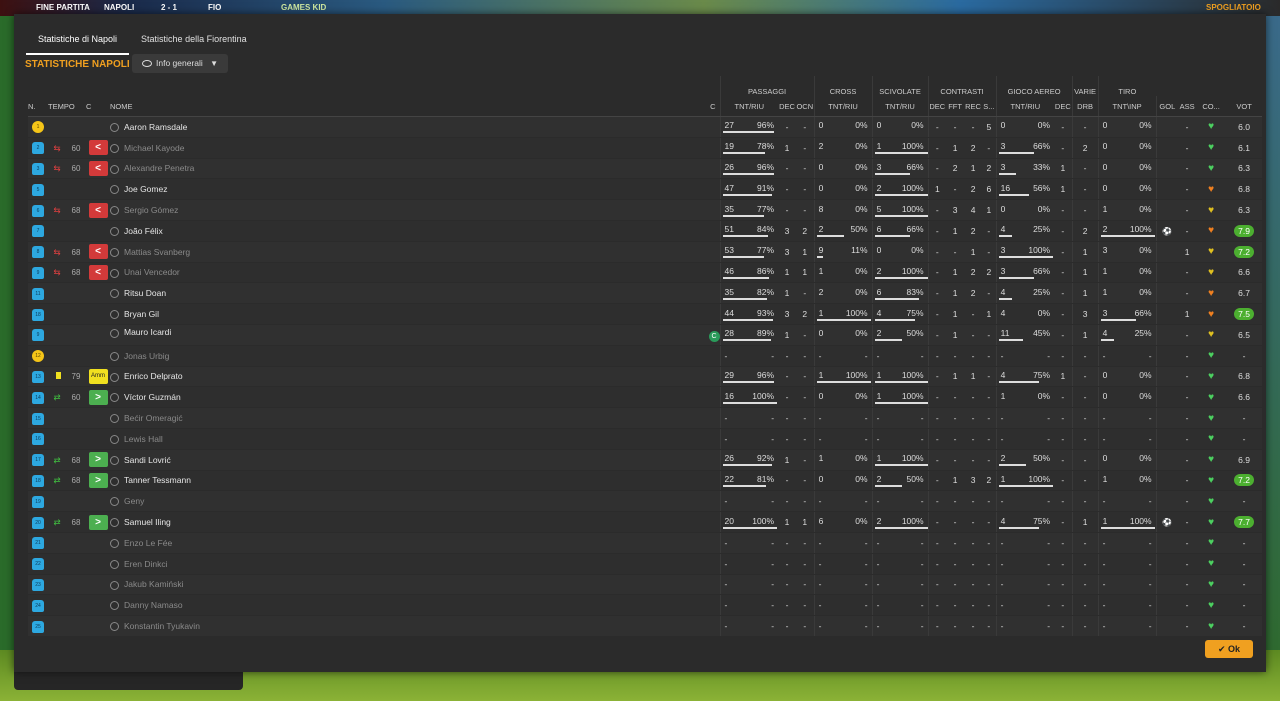  Describe the element at coordinates (415, 189) in the screenshot. I see `cell-name: Joe Gomez` at that location.